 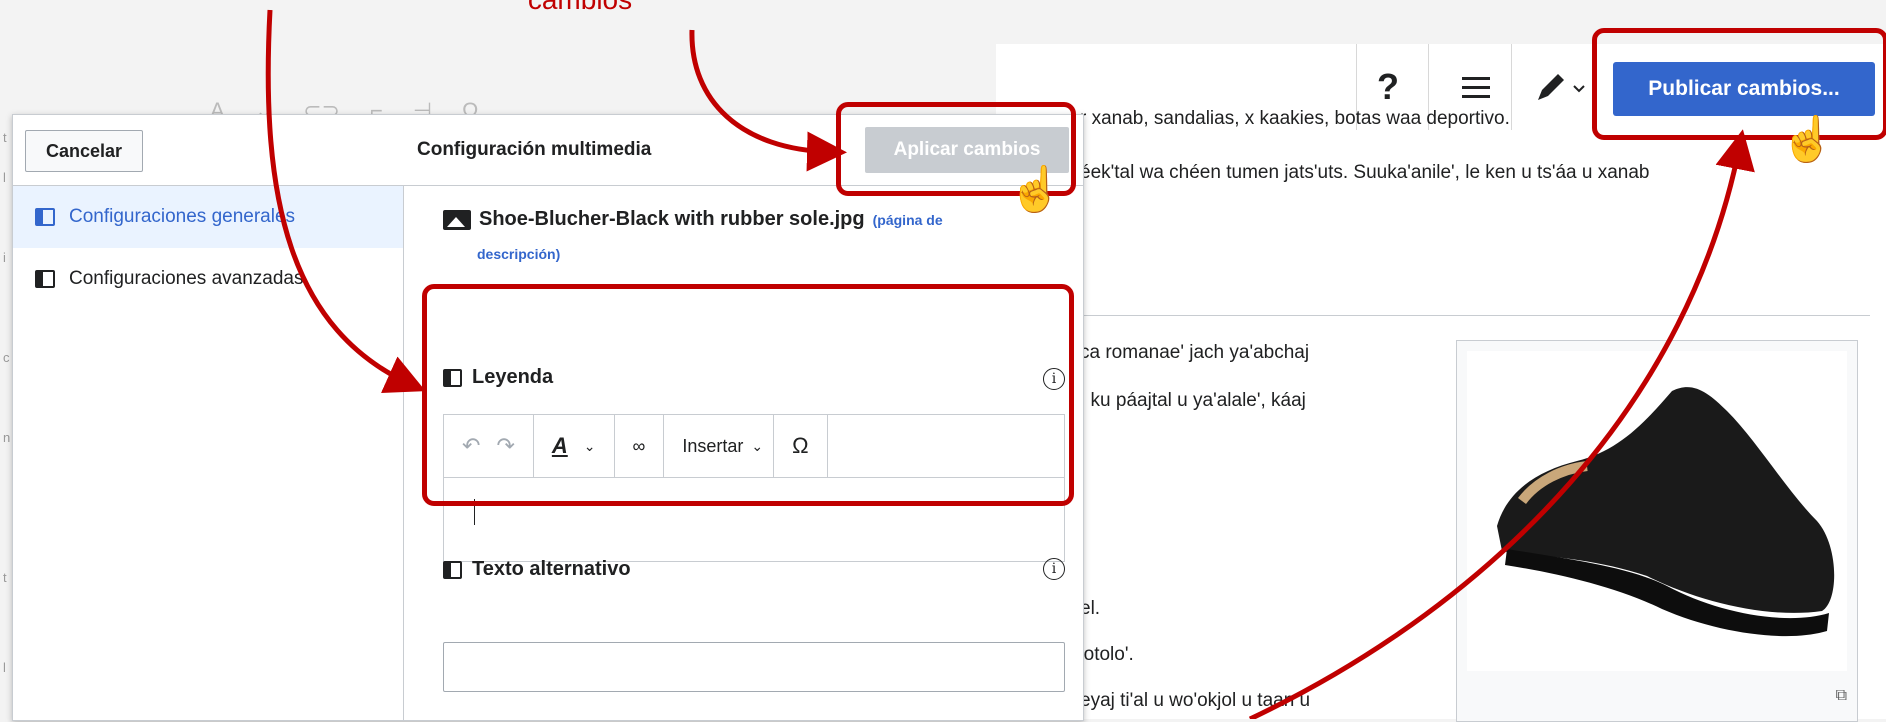 I want to click on arrow-to-caption, so click(x=345, y=201).